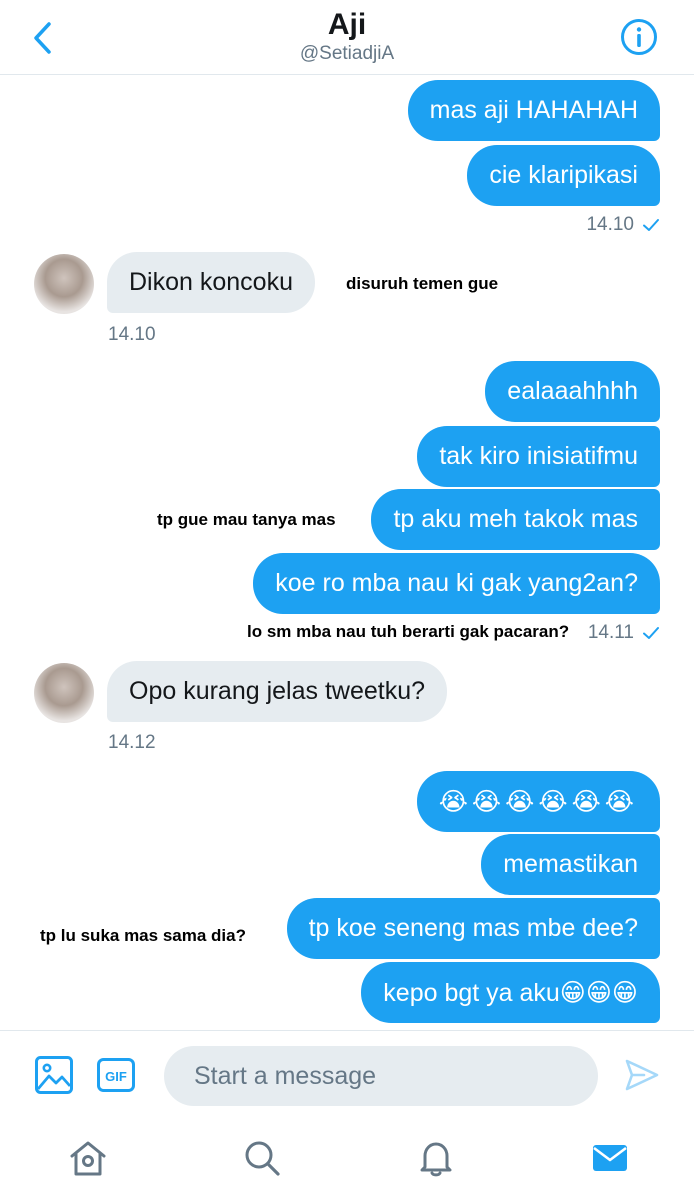 This screenshot has width=694, height=1200. I want to click on conversation-header: Aji @SetiadjiA, so click(347, 37).